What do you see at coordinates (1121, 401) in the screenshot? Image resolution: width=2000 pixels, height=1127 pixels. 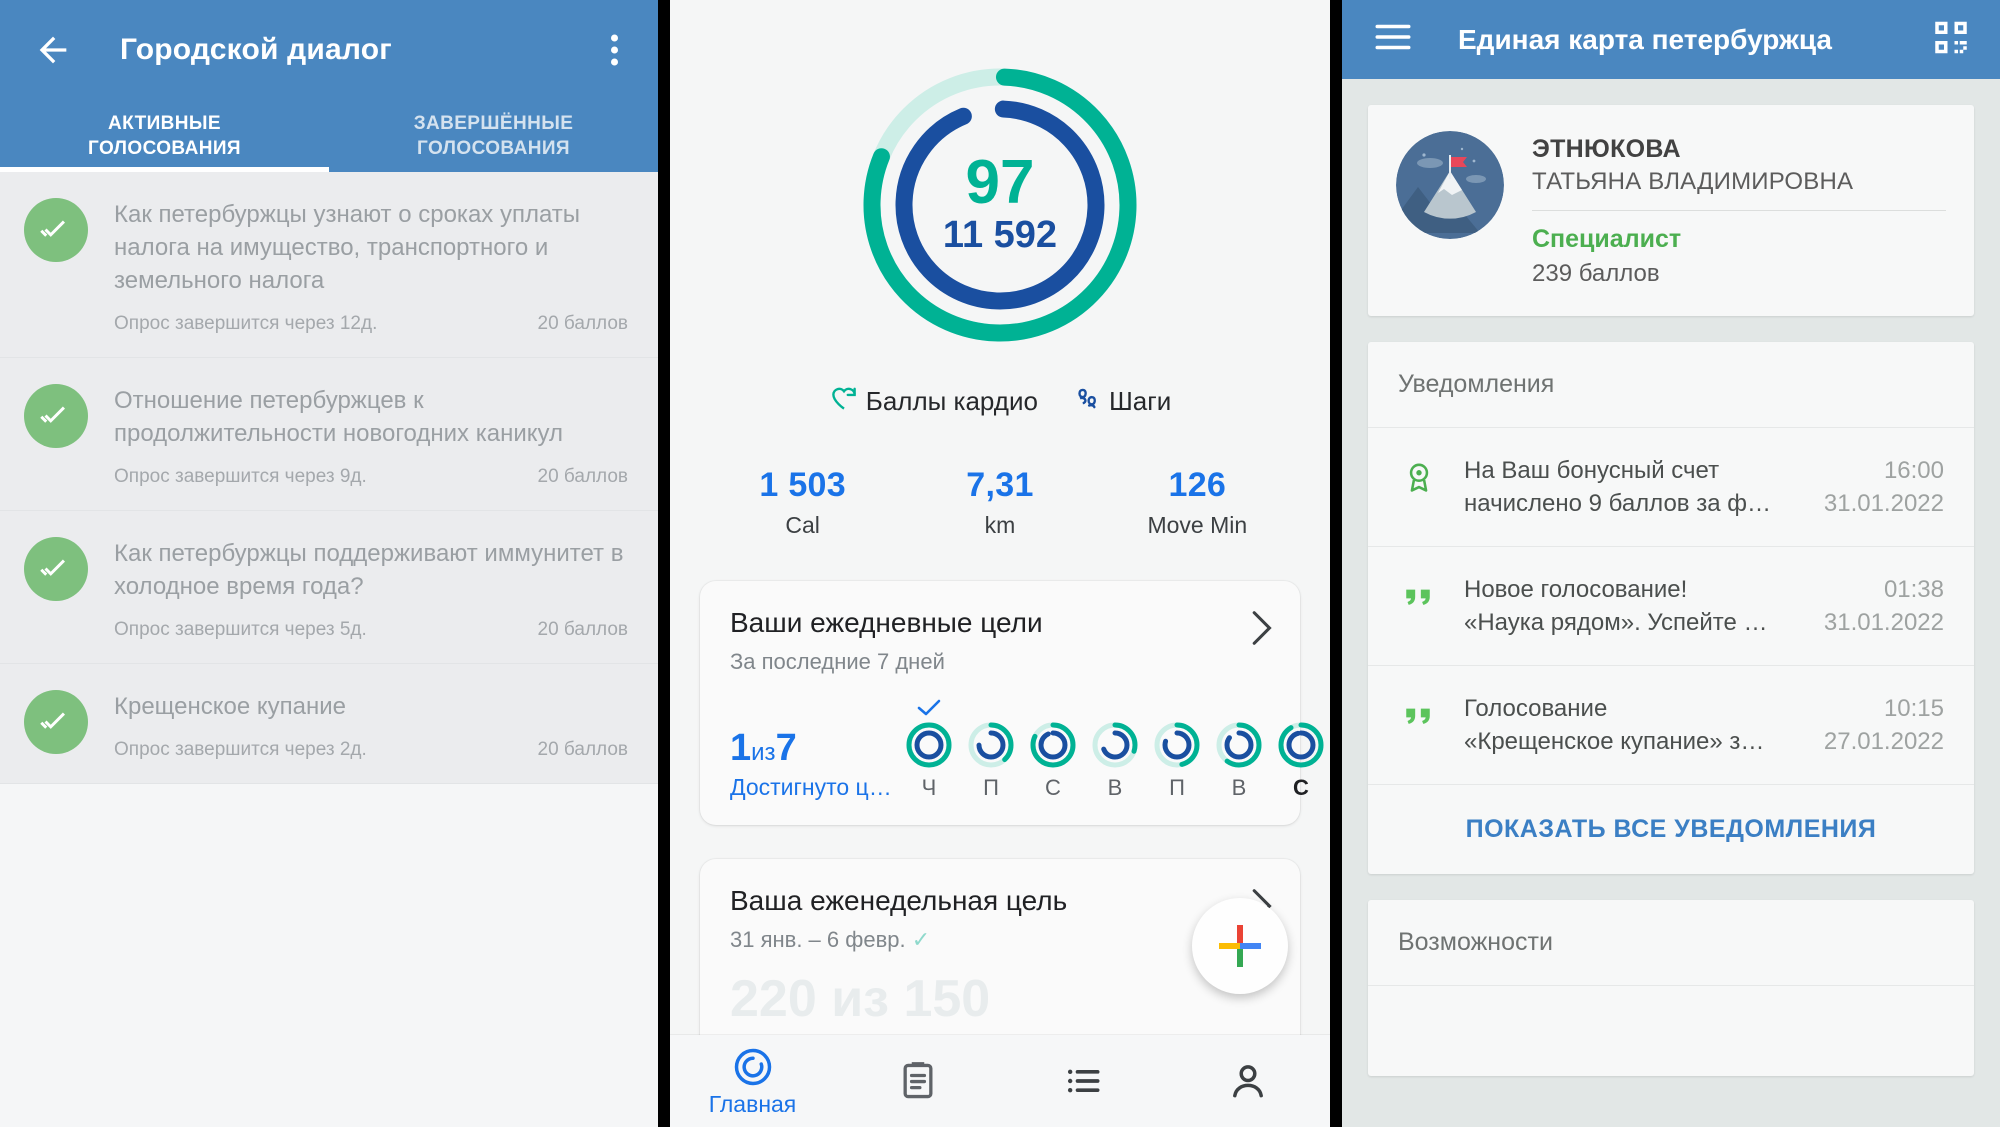 I see `legend-steps: Шаги` at bounding box center [1121, 401].